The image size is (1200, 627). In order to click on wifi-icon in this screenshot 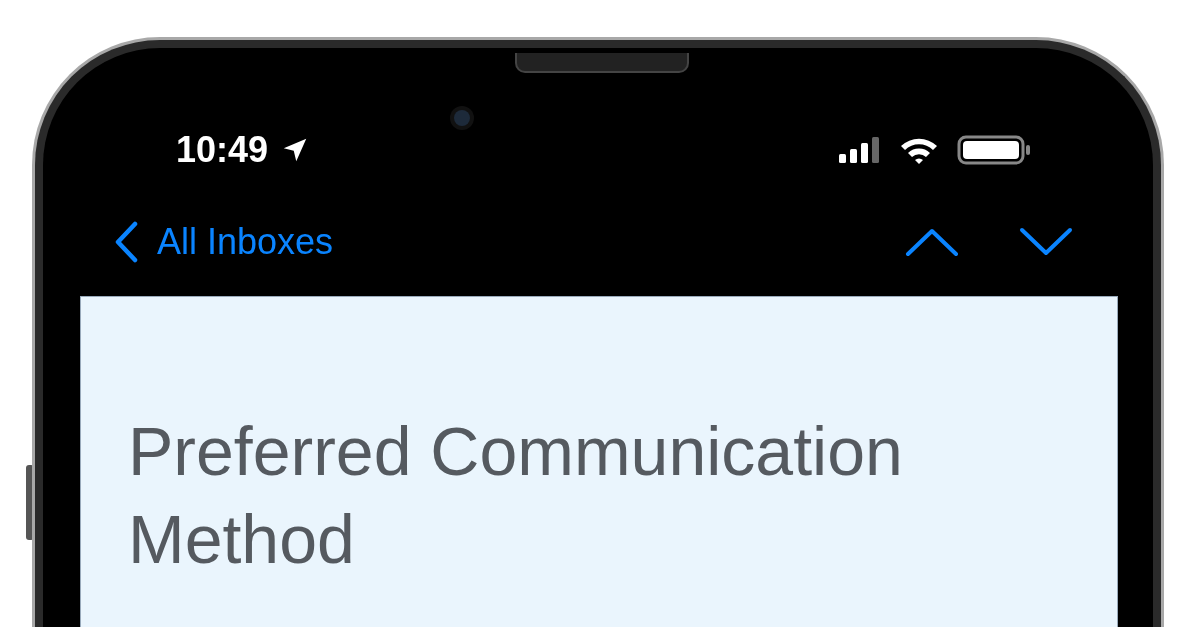, I will do `click(919, 150)`.